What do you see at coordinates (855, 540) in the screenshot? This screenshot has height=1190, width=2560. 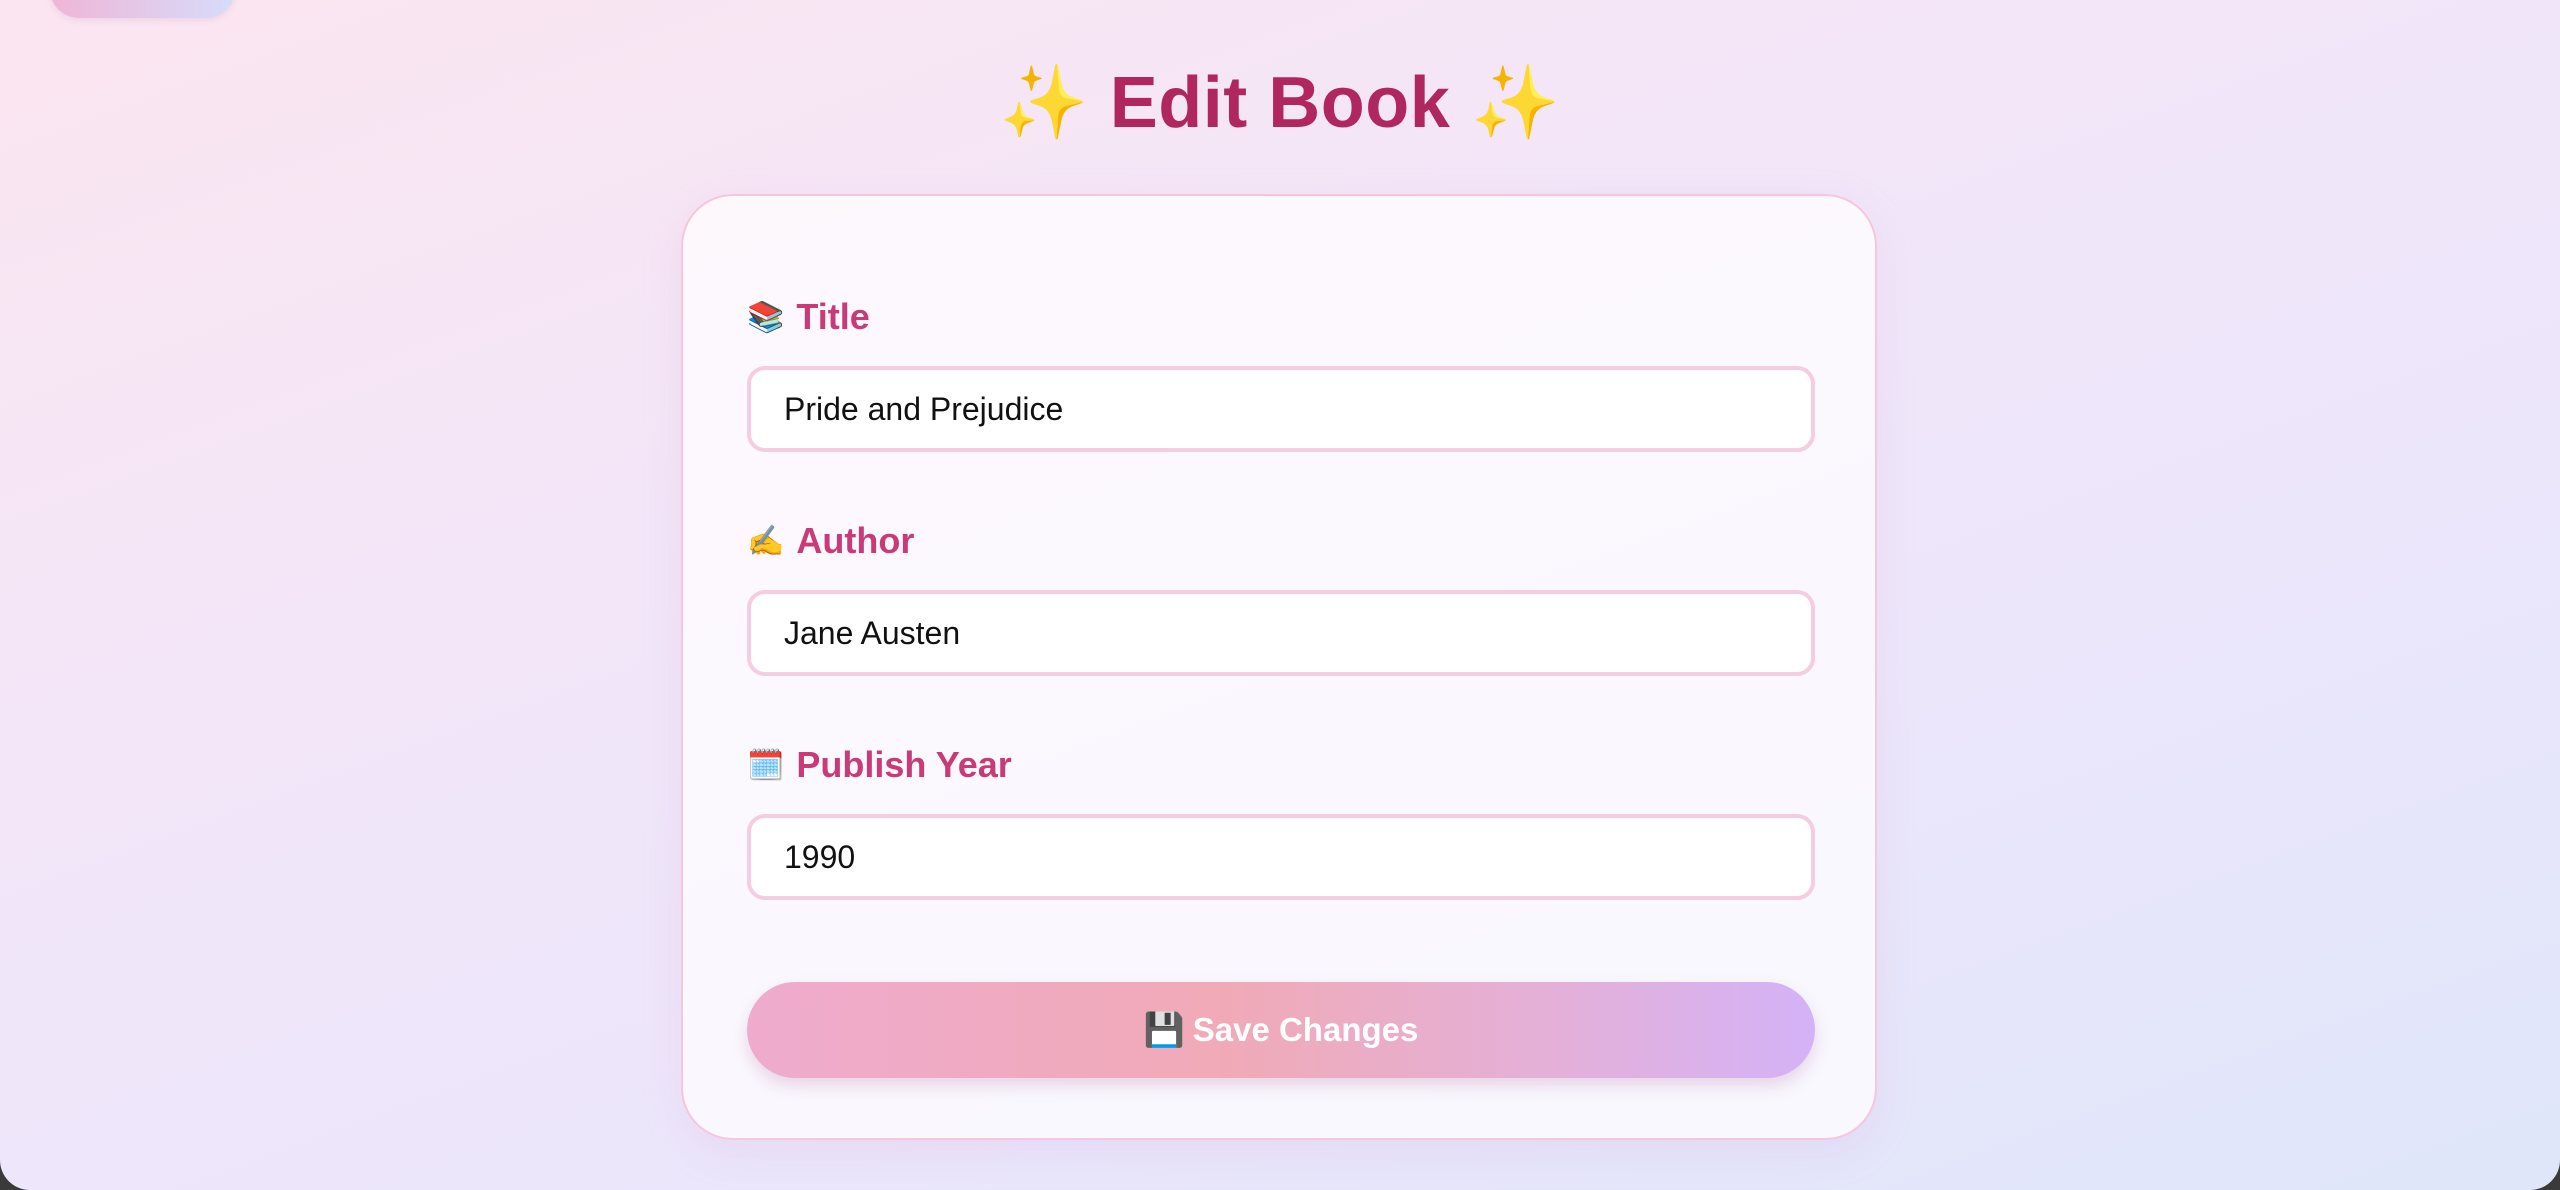 I see `author-label-text: Author` at bounding box center [855, 540].